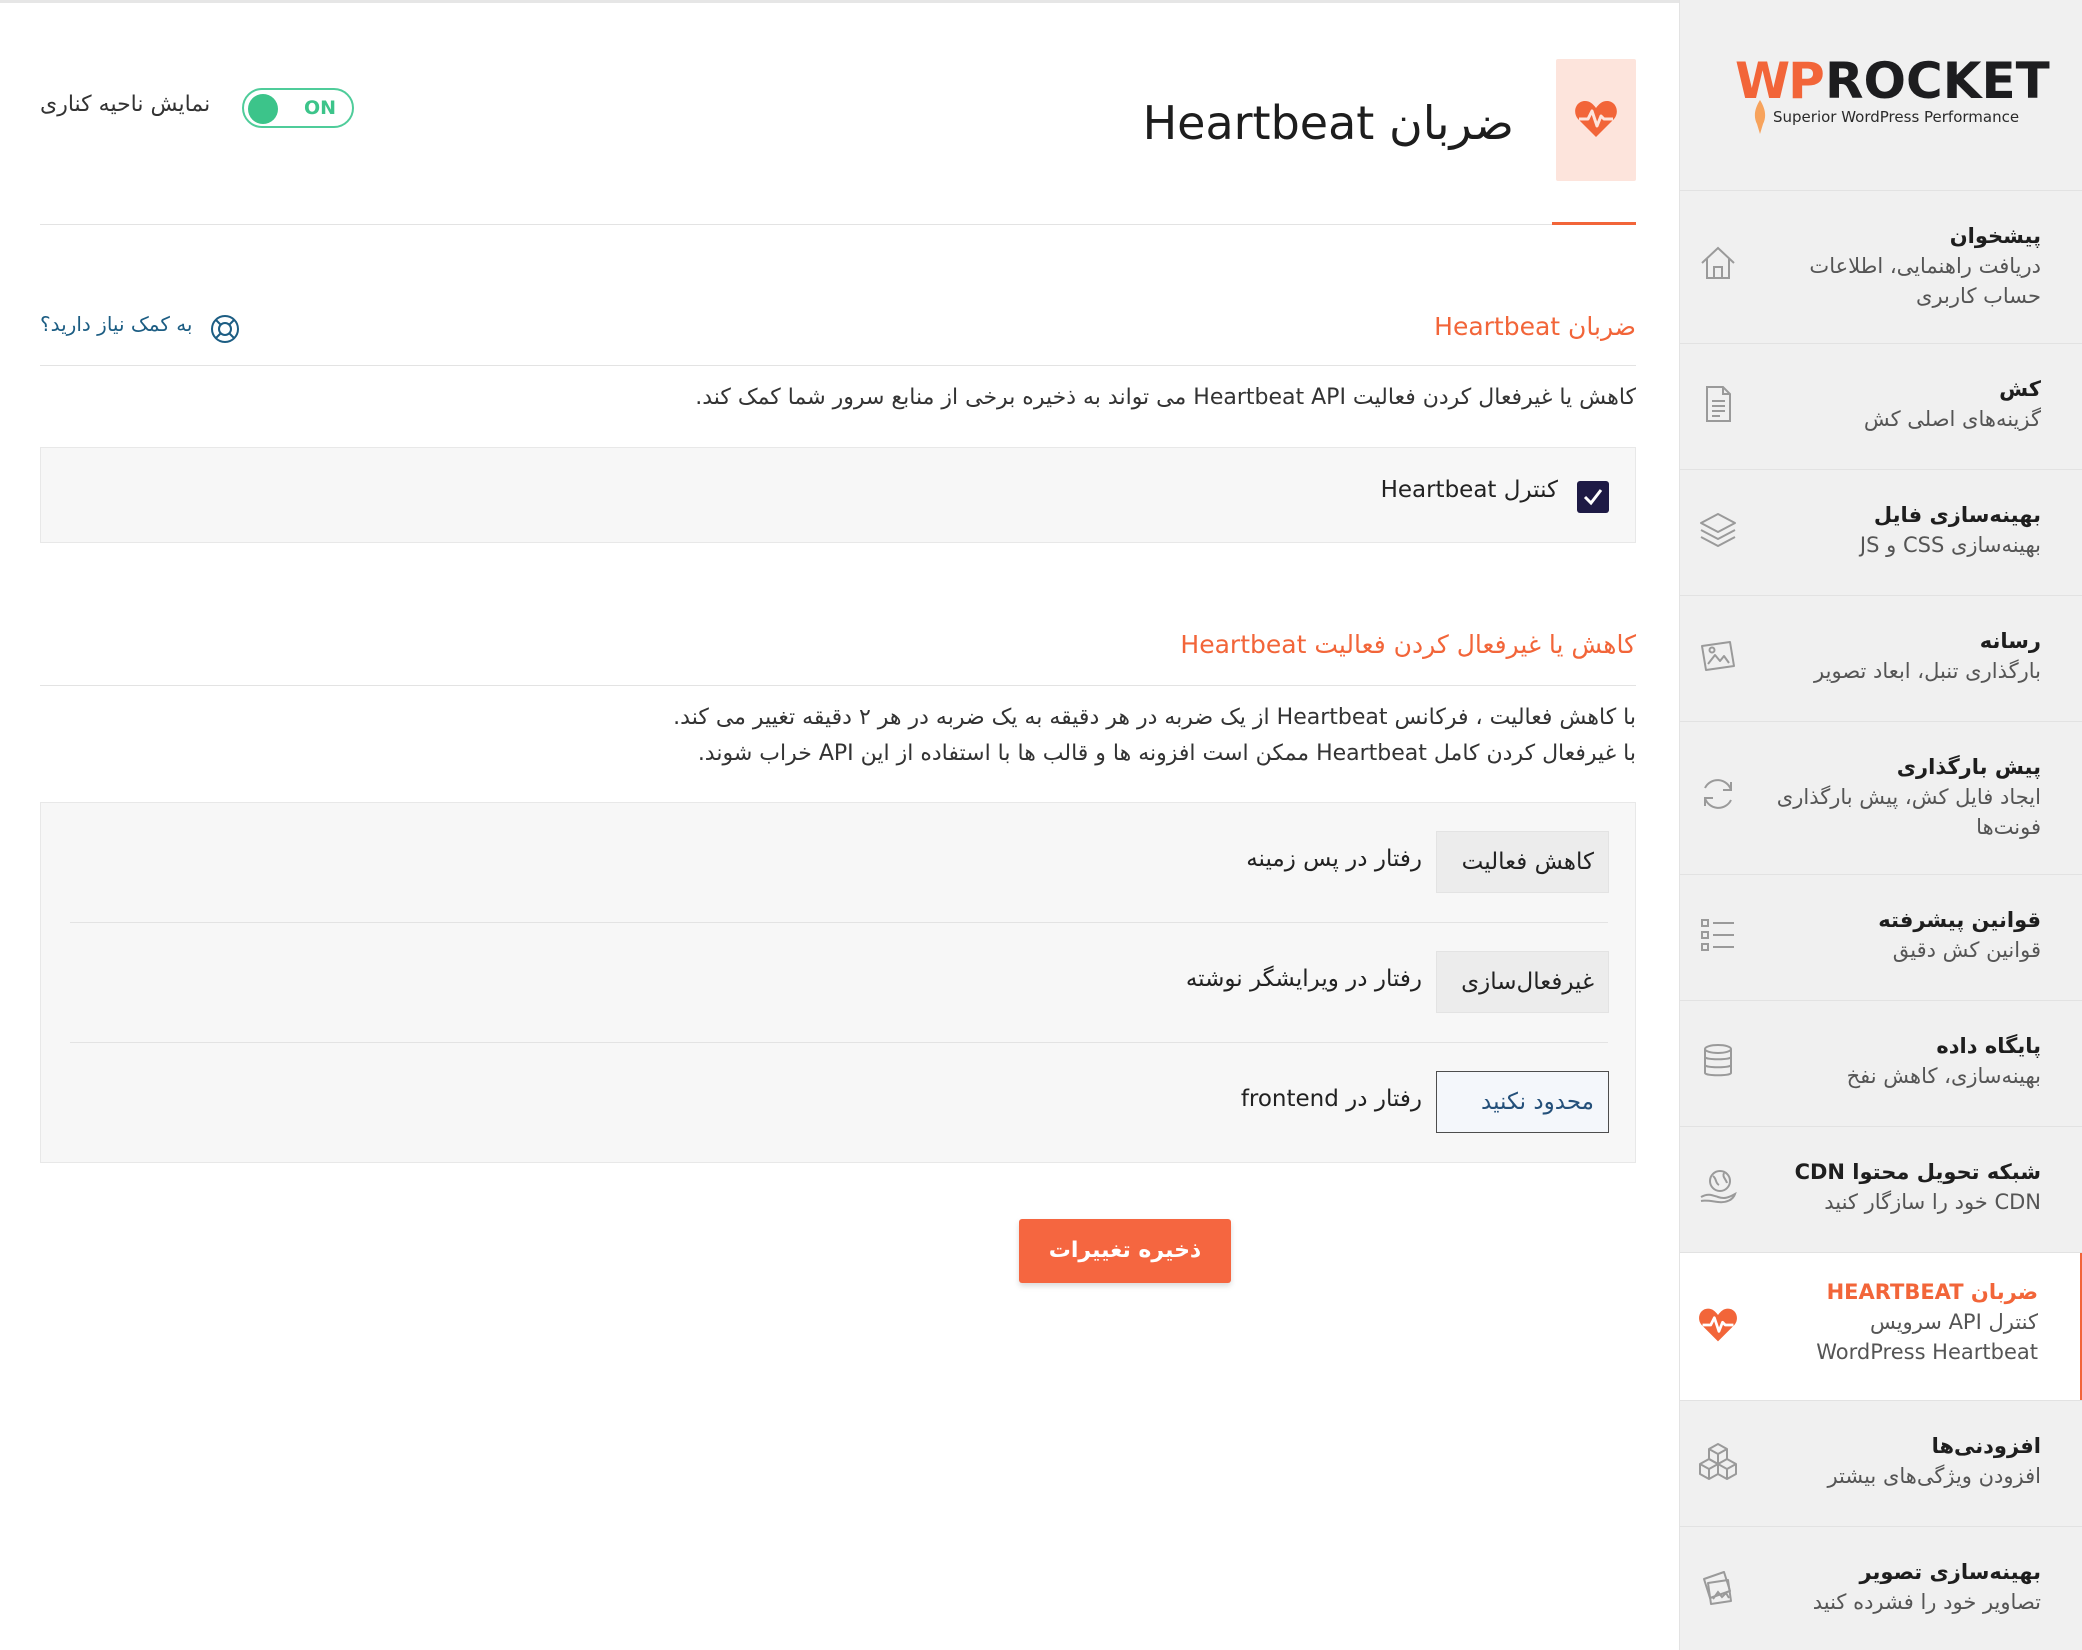 Image resolution: width=2082 pixels, height=1650 pixels. I want to click on globe-hand-icon, so click(1718, 1187).